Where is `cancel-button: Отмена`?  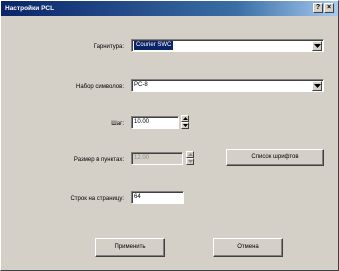 cancel-button: Отмена is located at coordinates (248, 247).